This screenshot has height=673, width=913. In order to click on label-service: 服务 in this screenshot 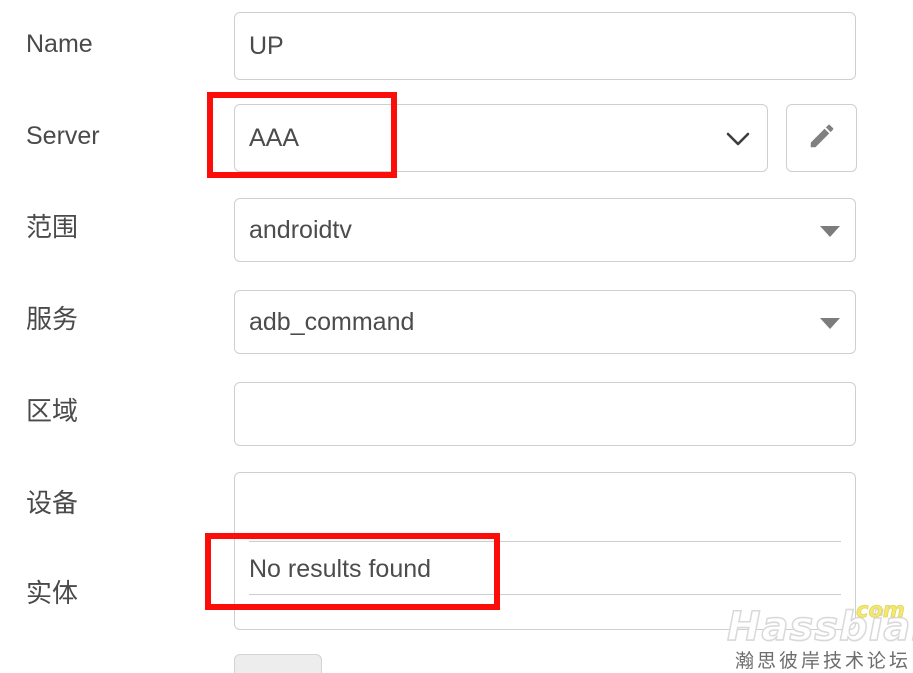, I will do `click(52, 319)`.